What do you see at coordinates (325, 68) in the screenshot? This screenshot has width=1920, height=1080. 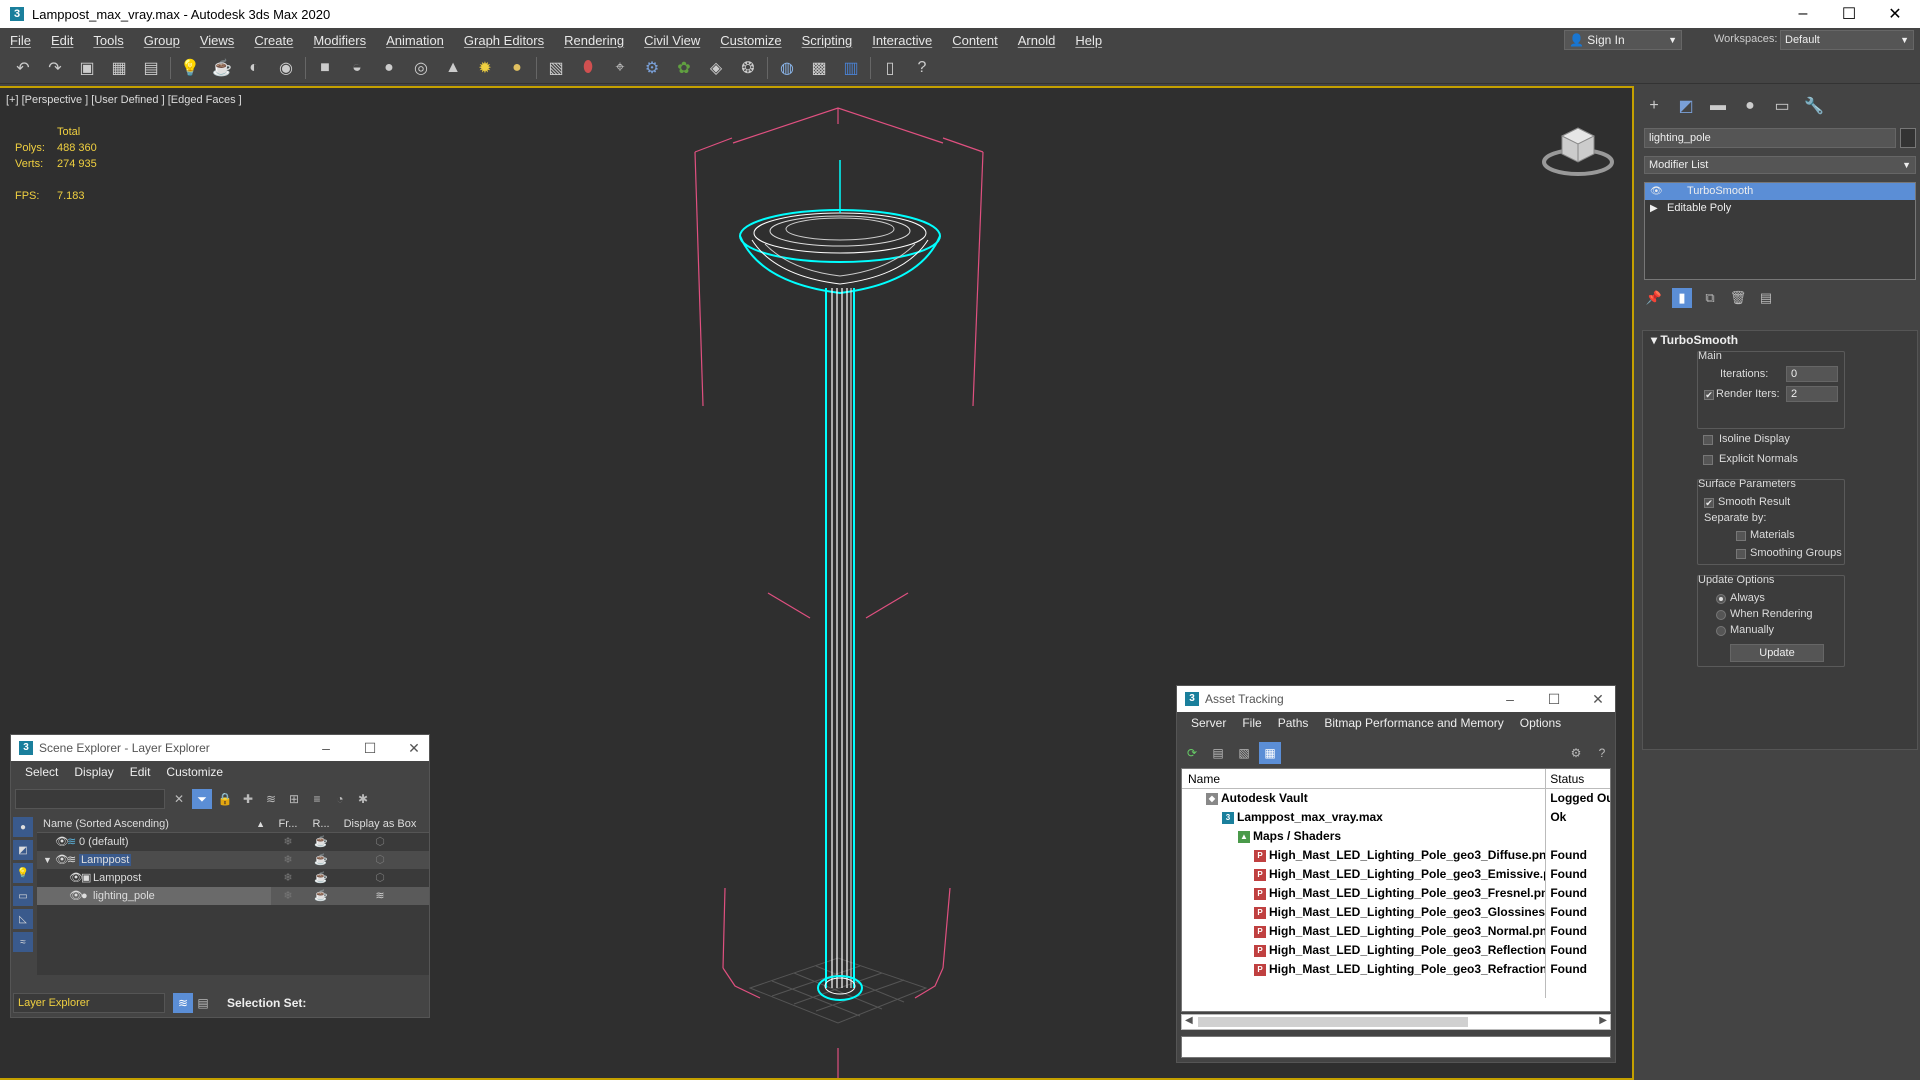 I see `box-icon: ■` at bounding box center [325, 68].